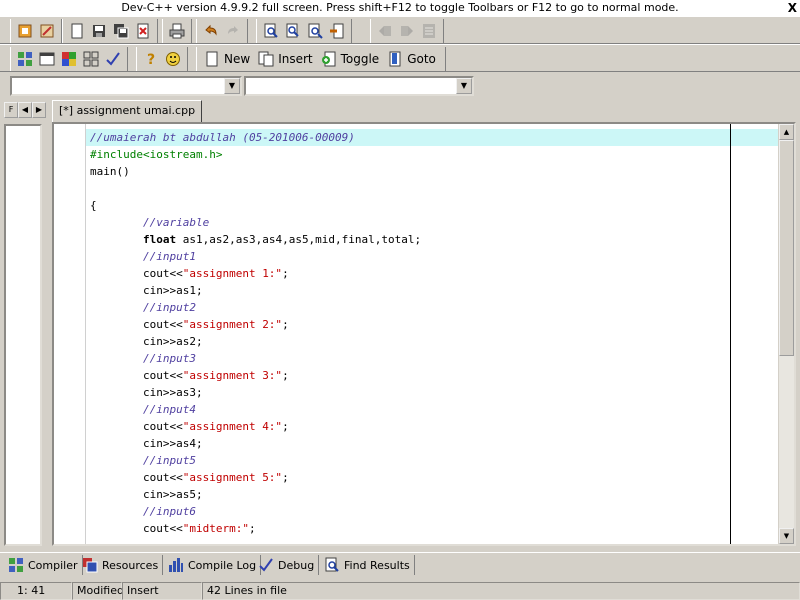  I want to click on close-button: X, so click(792, 8).